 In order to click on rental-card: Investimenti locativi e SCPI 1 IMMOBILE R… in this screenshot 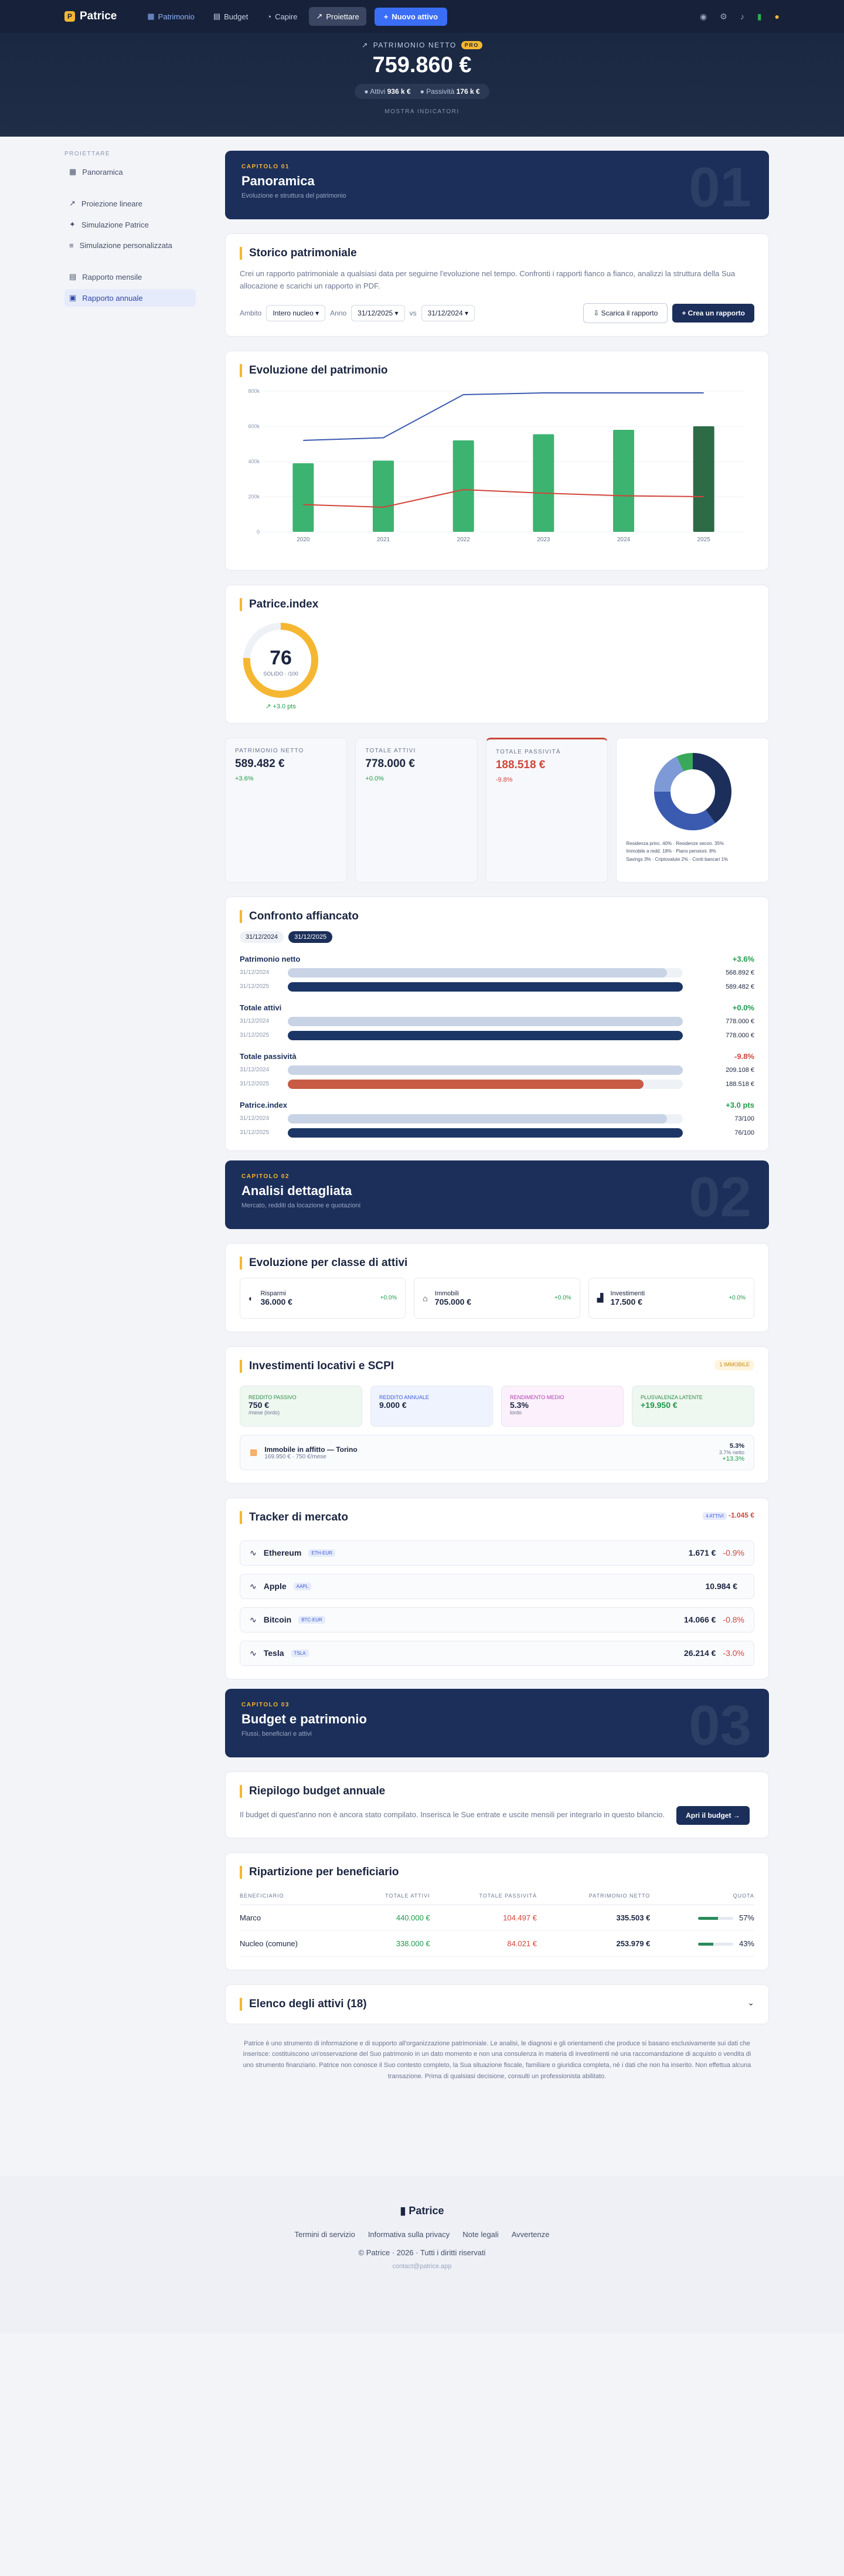, I will do `click(497, 1415)`.